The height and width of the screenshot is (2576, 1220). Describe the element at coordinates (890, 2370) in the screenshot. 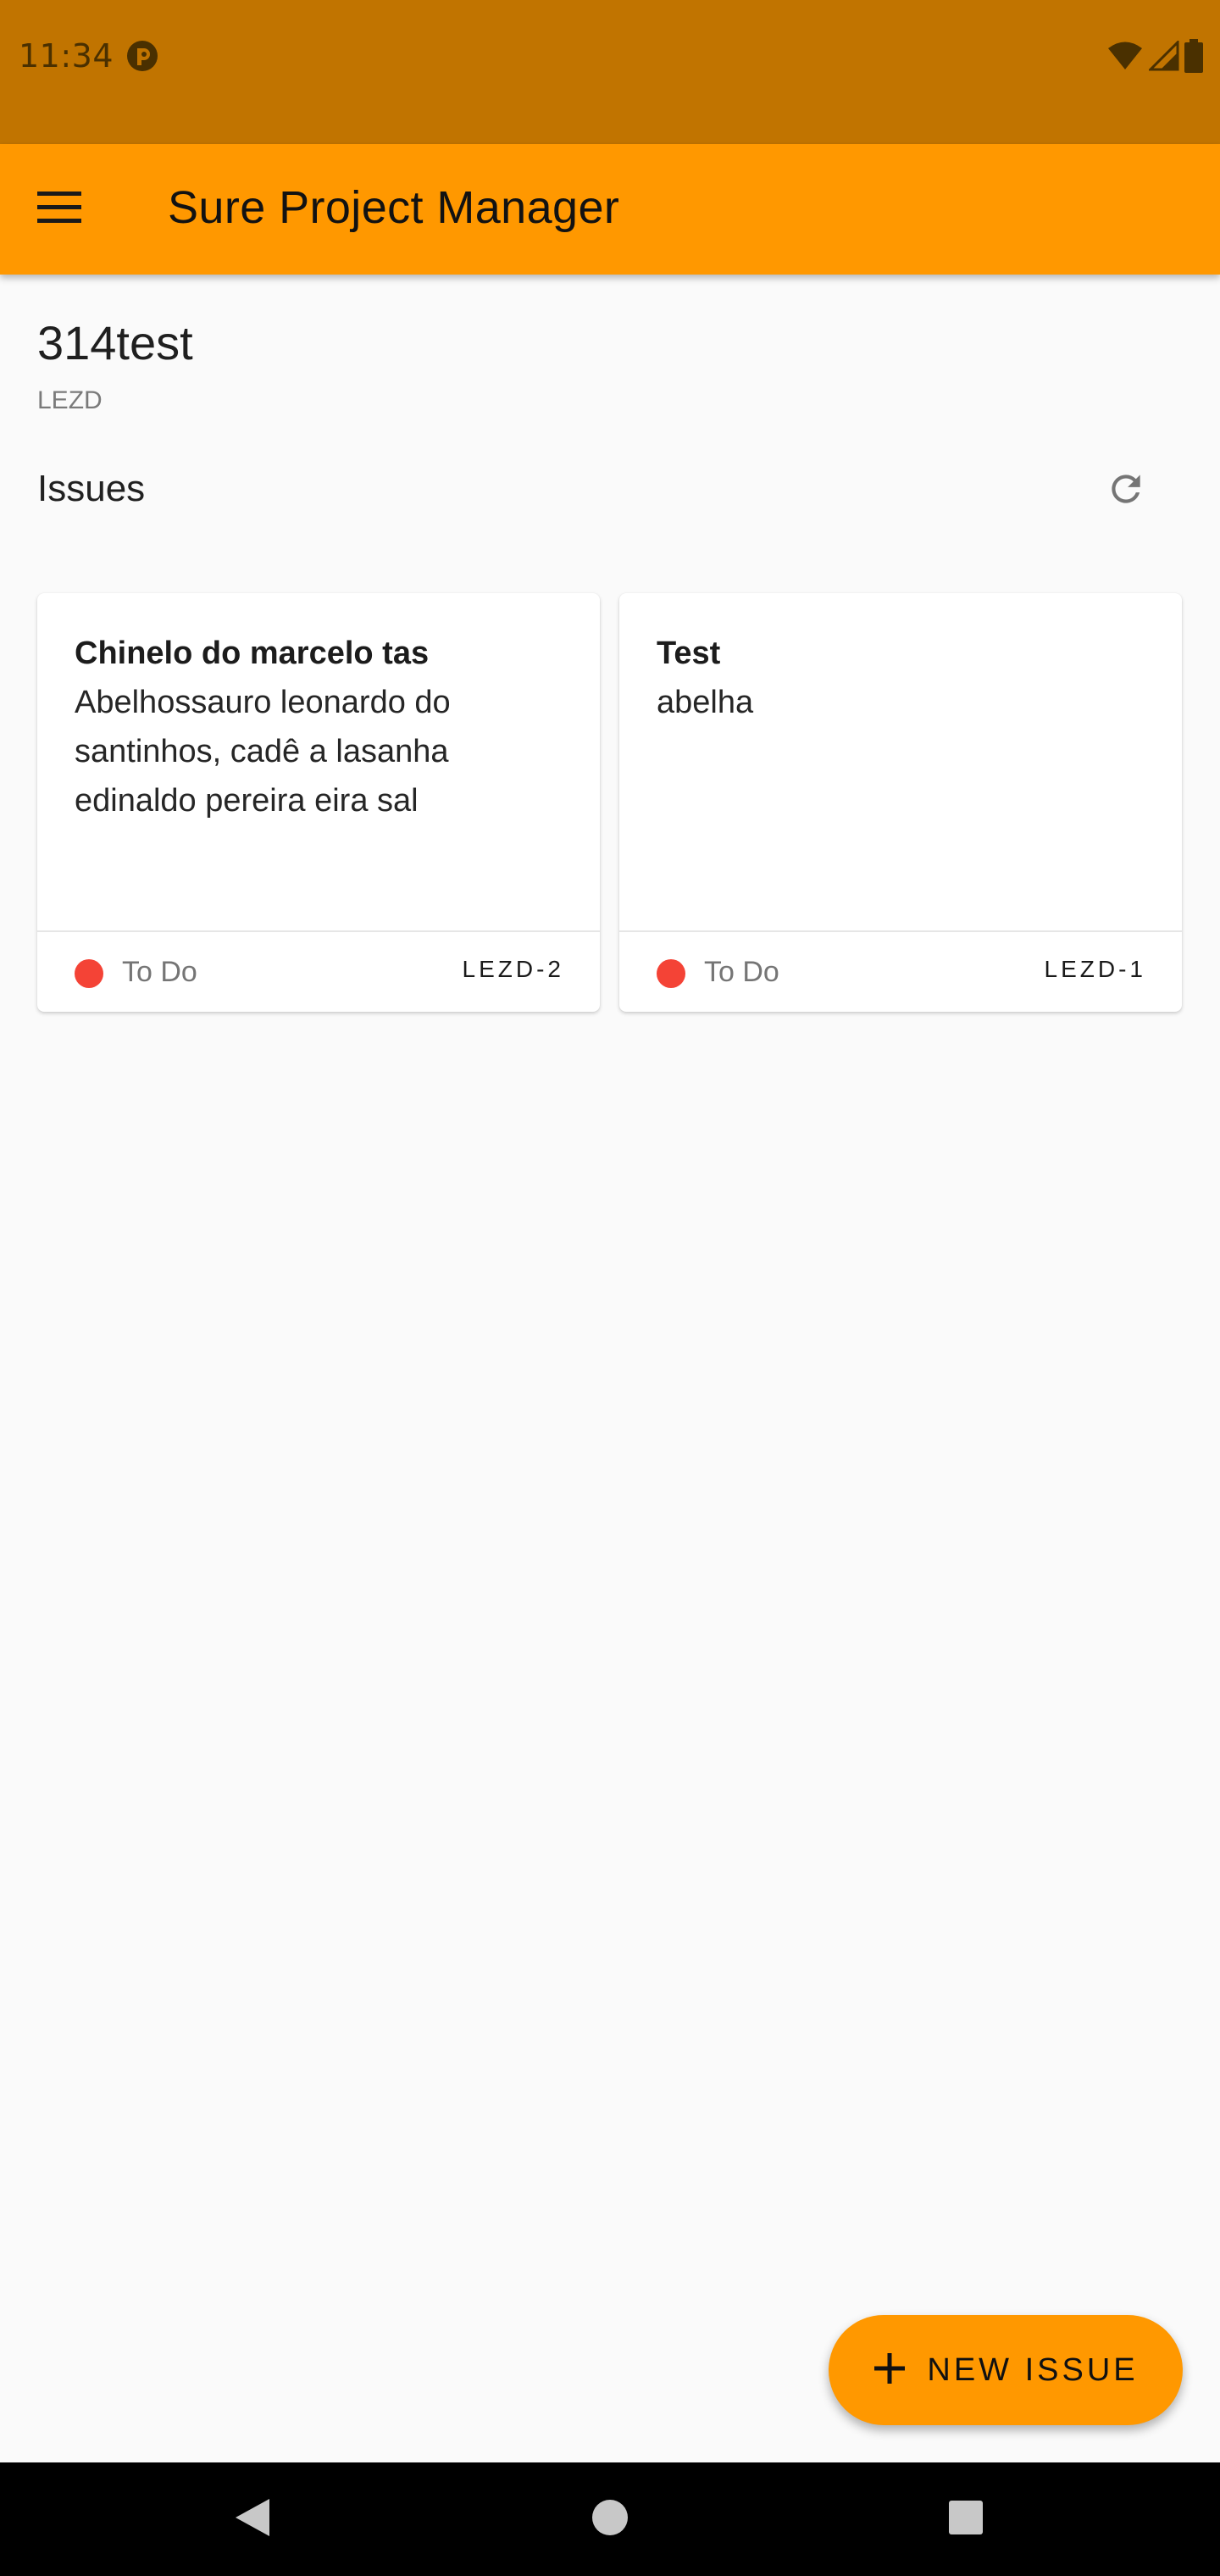

I see `plus-icon` at that location.